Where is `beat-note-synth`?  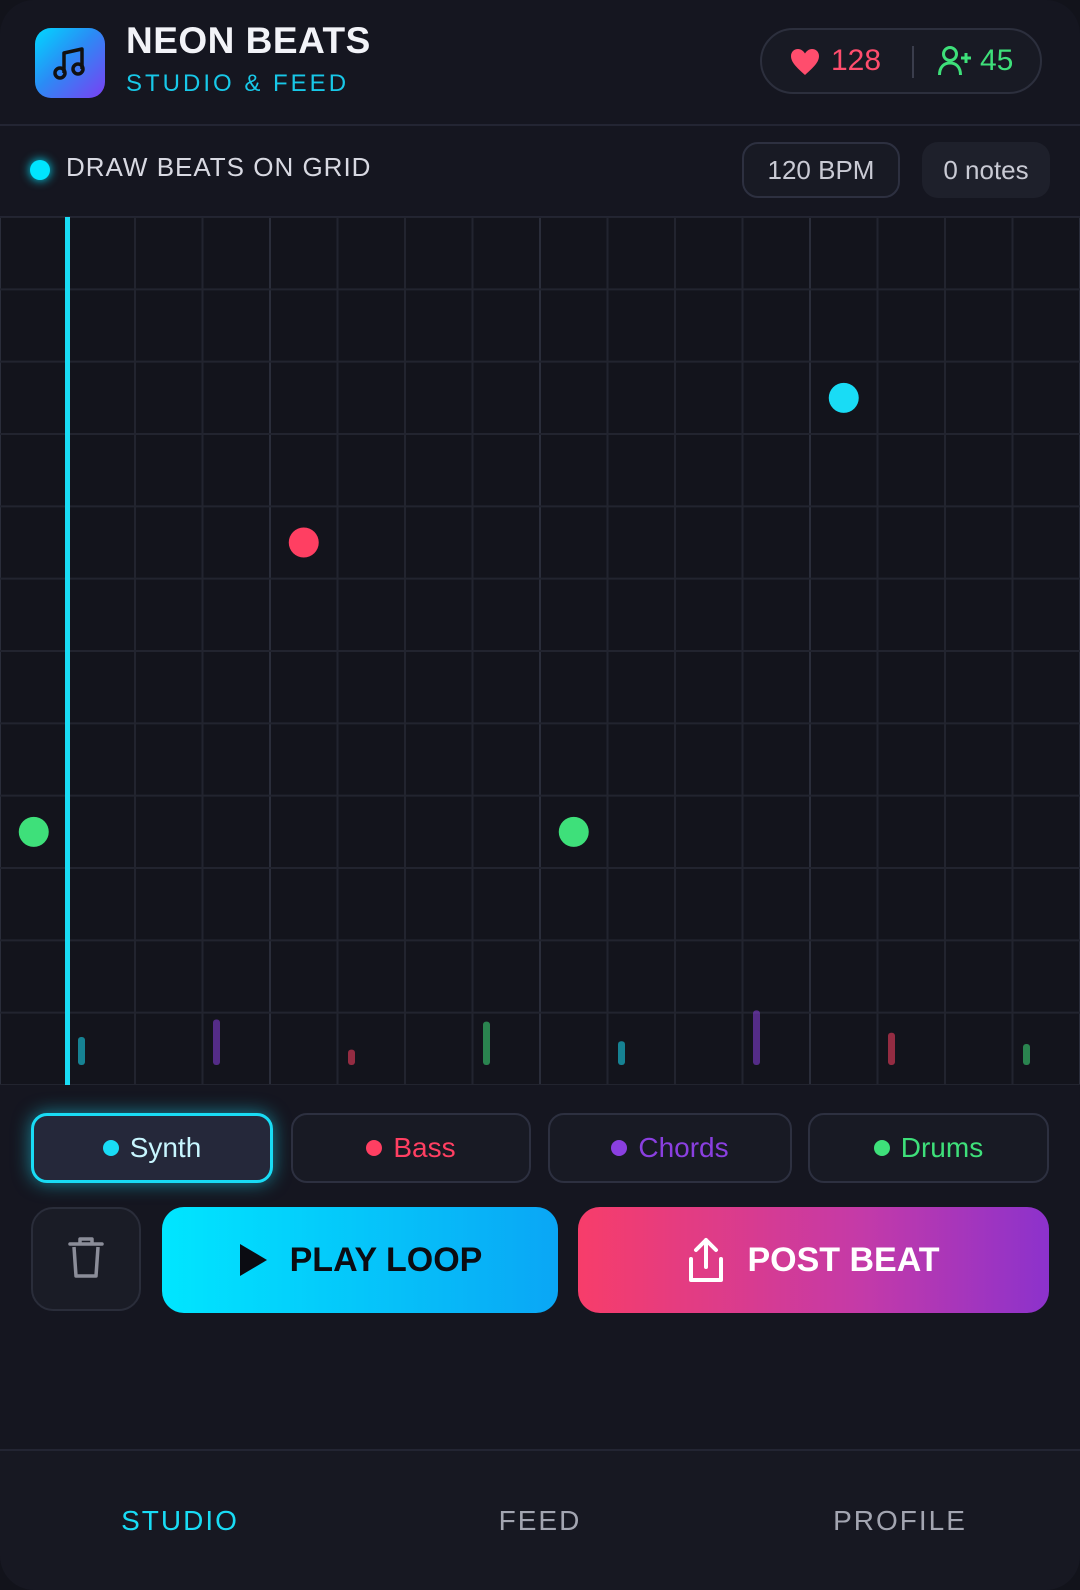 beat-note-synth is located at coordinates (843, 397).